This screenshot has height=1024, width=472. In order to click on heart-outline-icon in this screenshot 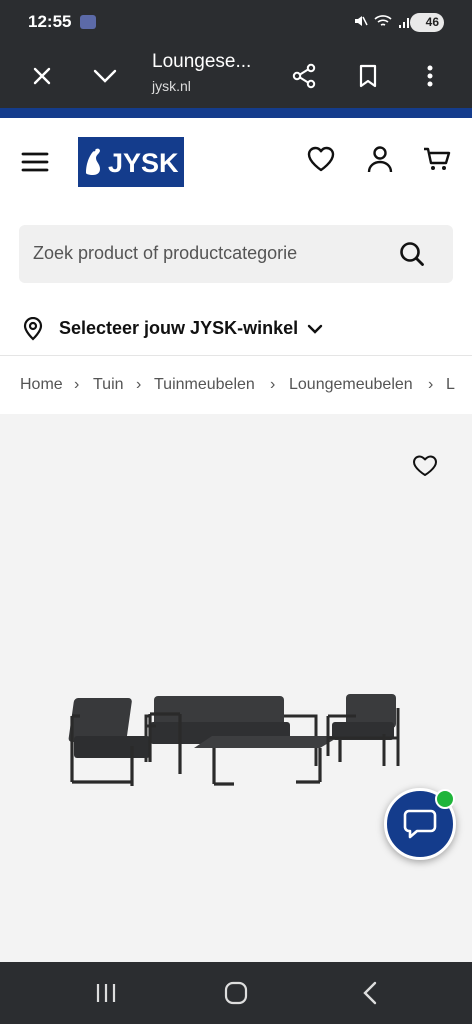, I will do `click(425, 466)`.